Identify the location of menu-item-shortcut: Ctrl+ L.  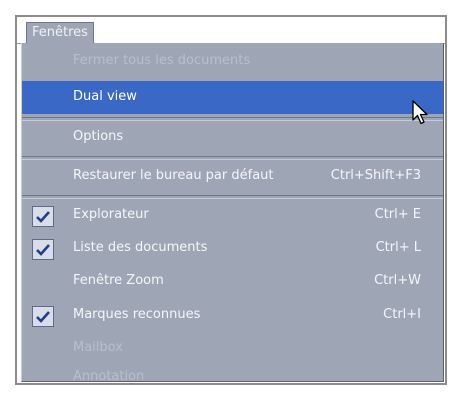
(398, 247).